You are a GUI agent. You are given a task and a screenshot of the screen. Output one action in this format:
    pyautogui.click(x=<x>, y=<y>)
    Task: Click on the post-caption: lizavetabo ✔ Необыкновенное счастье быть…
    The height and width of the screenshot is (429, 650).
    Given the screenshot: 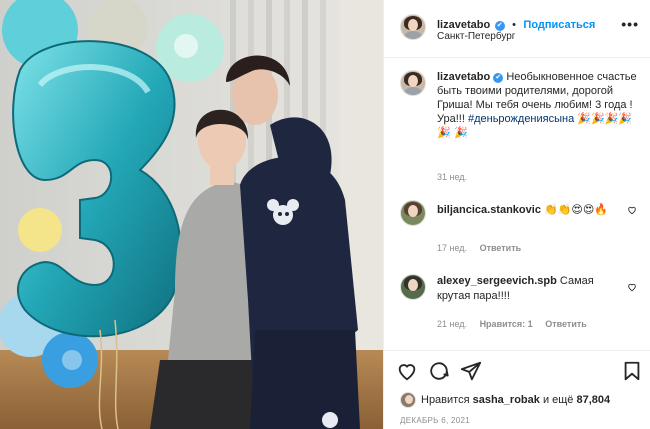 What is the action you would take?
    pyautogui.click(x=539, y=105)
    